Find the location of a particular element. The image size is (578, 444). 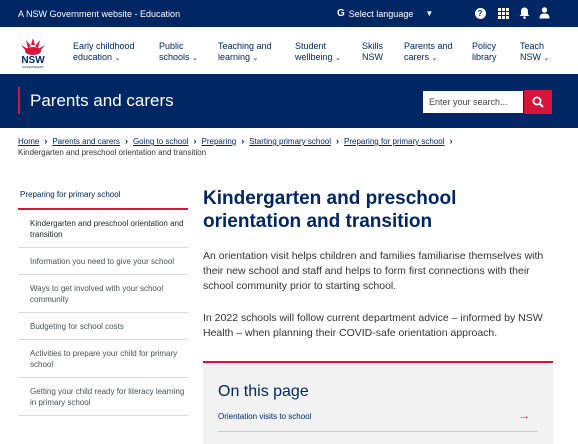

nav-early-childhood: Early childhood education ⌄ is located at coordinates (104, 52).